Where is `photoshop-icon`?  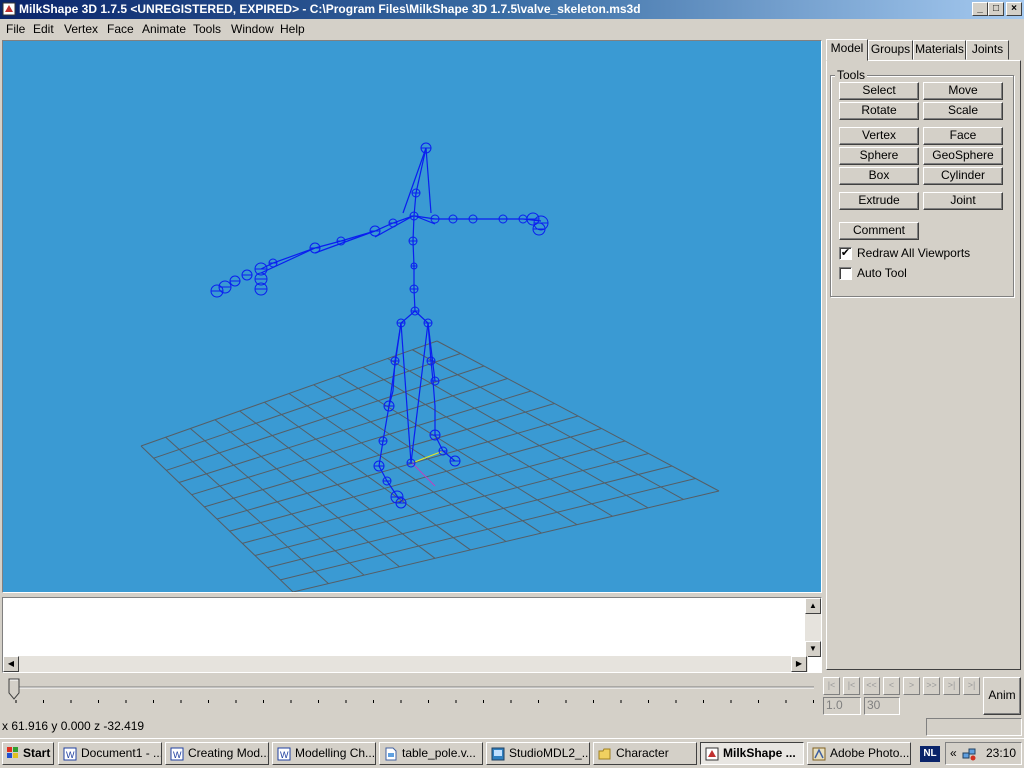 photoshop-icon is located at coordinates (819, 754).